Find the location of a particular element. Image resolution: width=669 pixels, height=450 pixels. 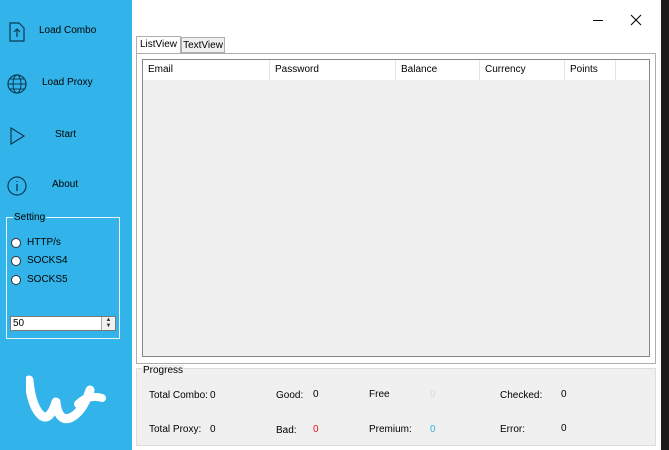

error-value: 0 is located at coordinates (564, 428).